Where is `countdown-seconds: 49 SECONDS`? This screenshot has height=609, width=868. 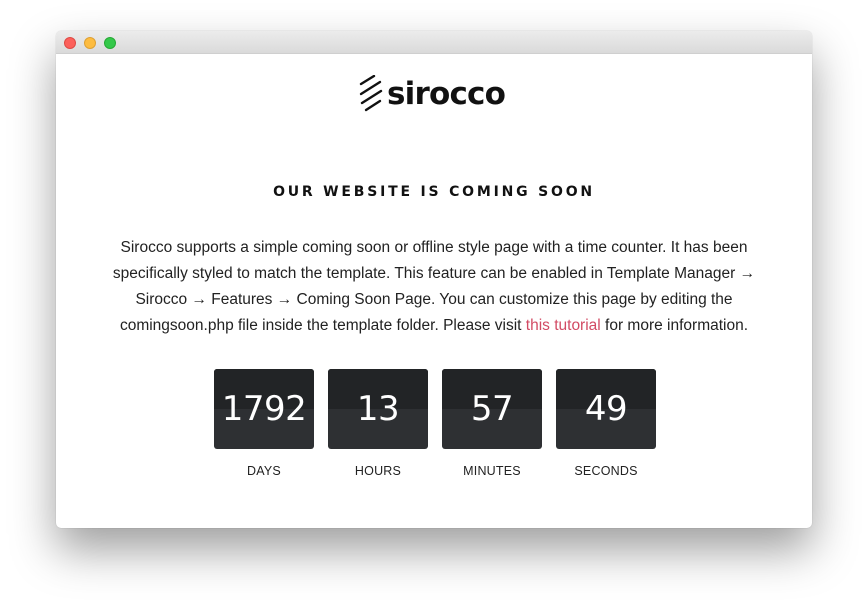
countdown-seconds: 49 SECONDS is located at coordinates (606, 423).